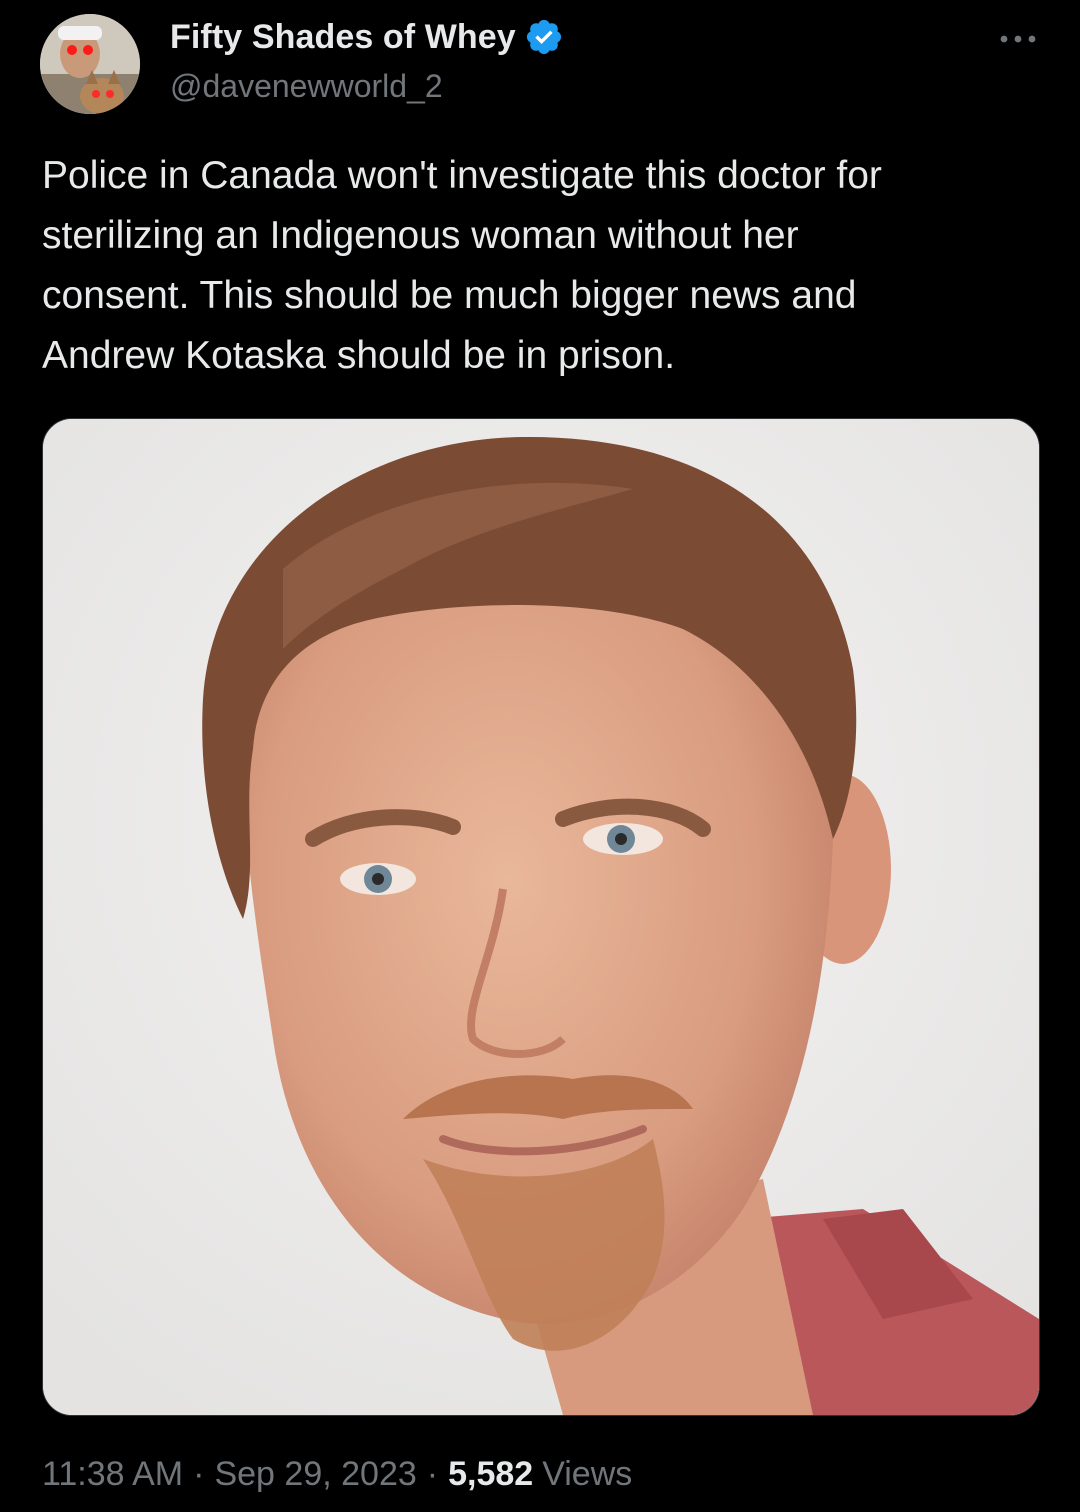 The image size is (1080, 1512). I want to click on verified-badge-icon, so click(544, 37).